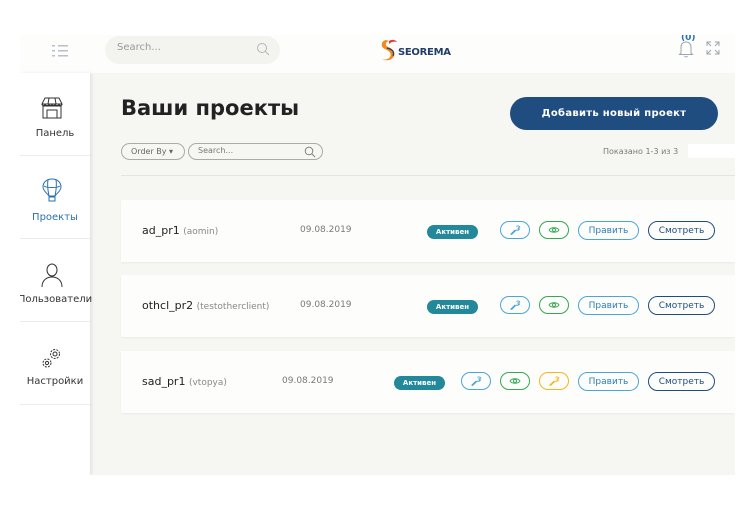  I want to click on divider, so click(428, 175).